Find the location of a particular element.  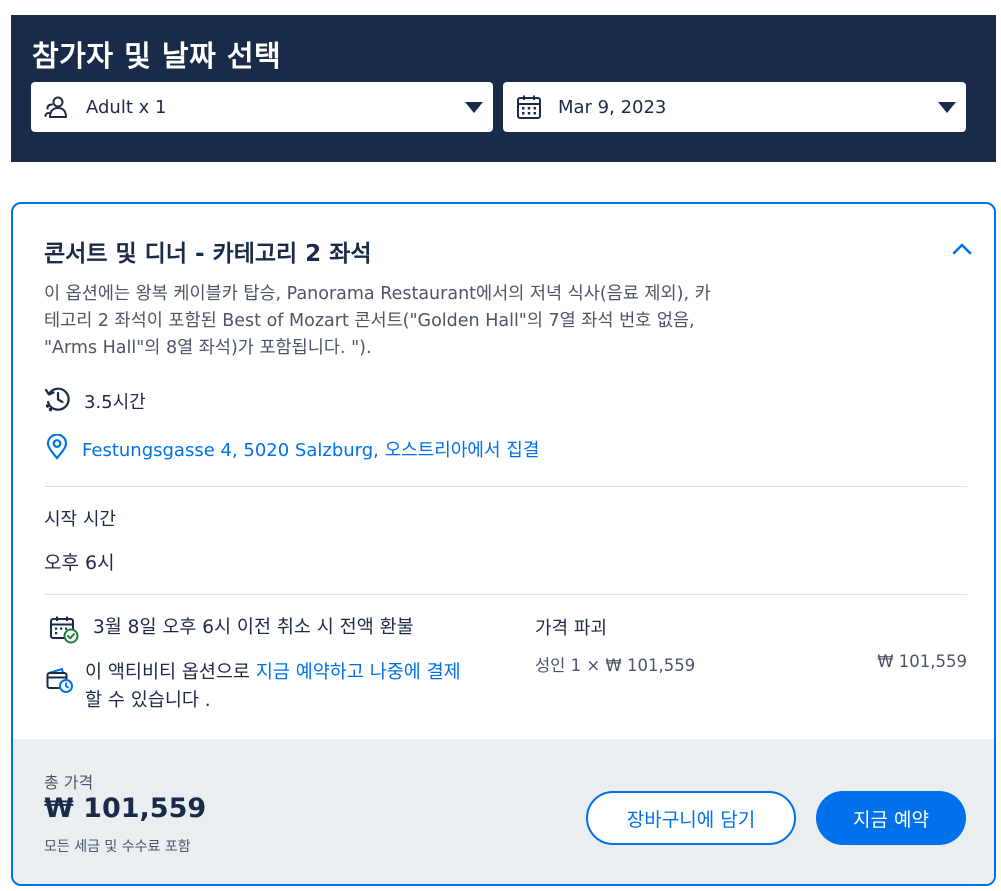

date-selector: Mar 9, 2023 is located at coordinates (734, 107).